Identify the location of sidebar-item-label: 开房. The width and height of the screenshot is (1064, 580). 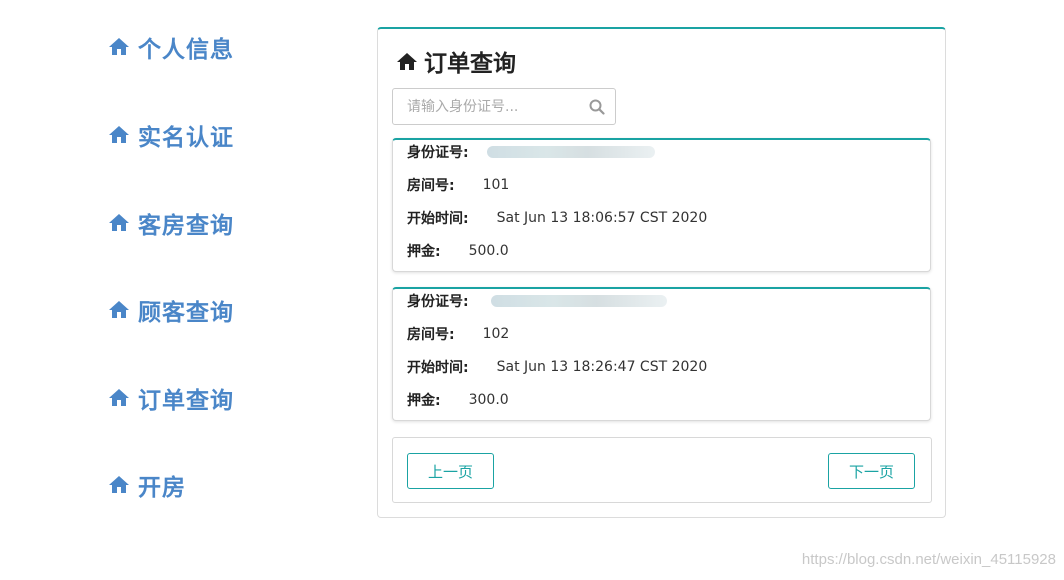
(162, 488).